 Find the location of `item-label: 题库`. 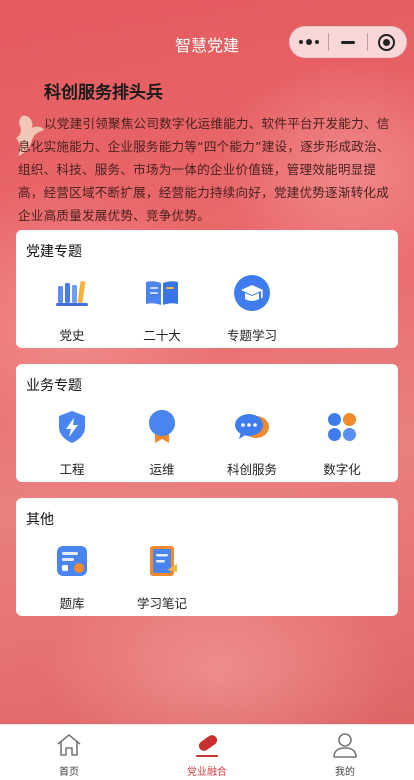

item-label: 题库 is located at coordinates (72, 603).